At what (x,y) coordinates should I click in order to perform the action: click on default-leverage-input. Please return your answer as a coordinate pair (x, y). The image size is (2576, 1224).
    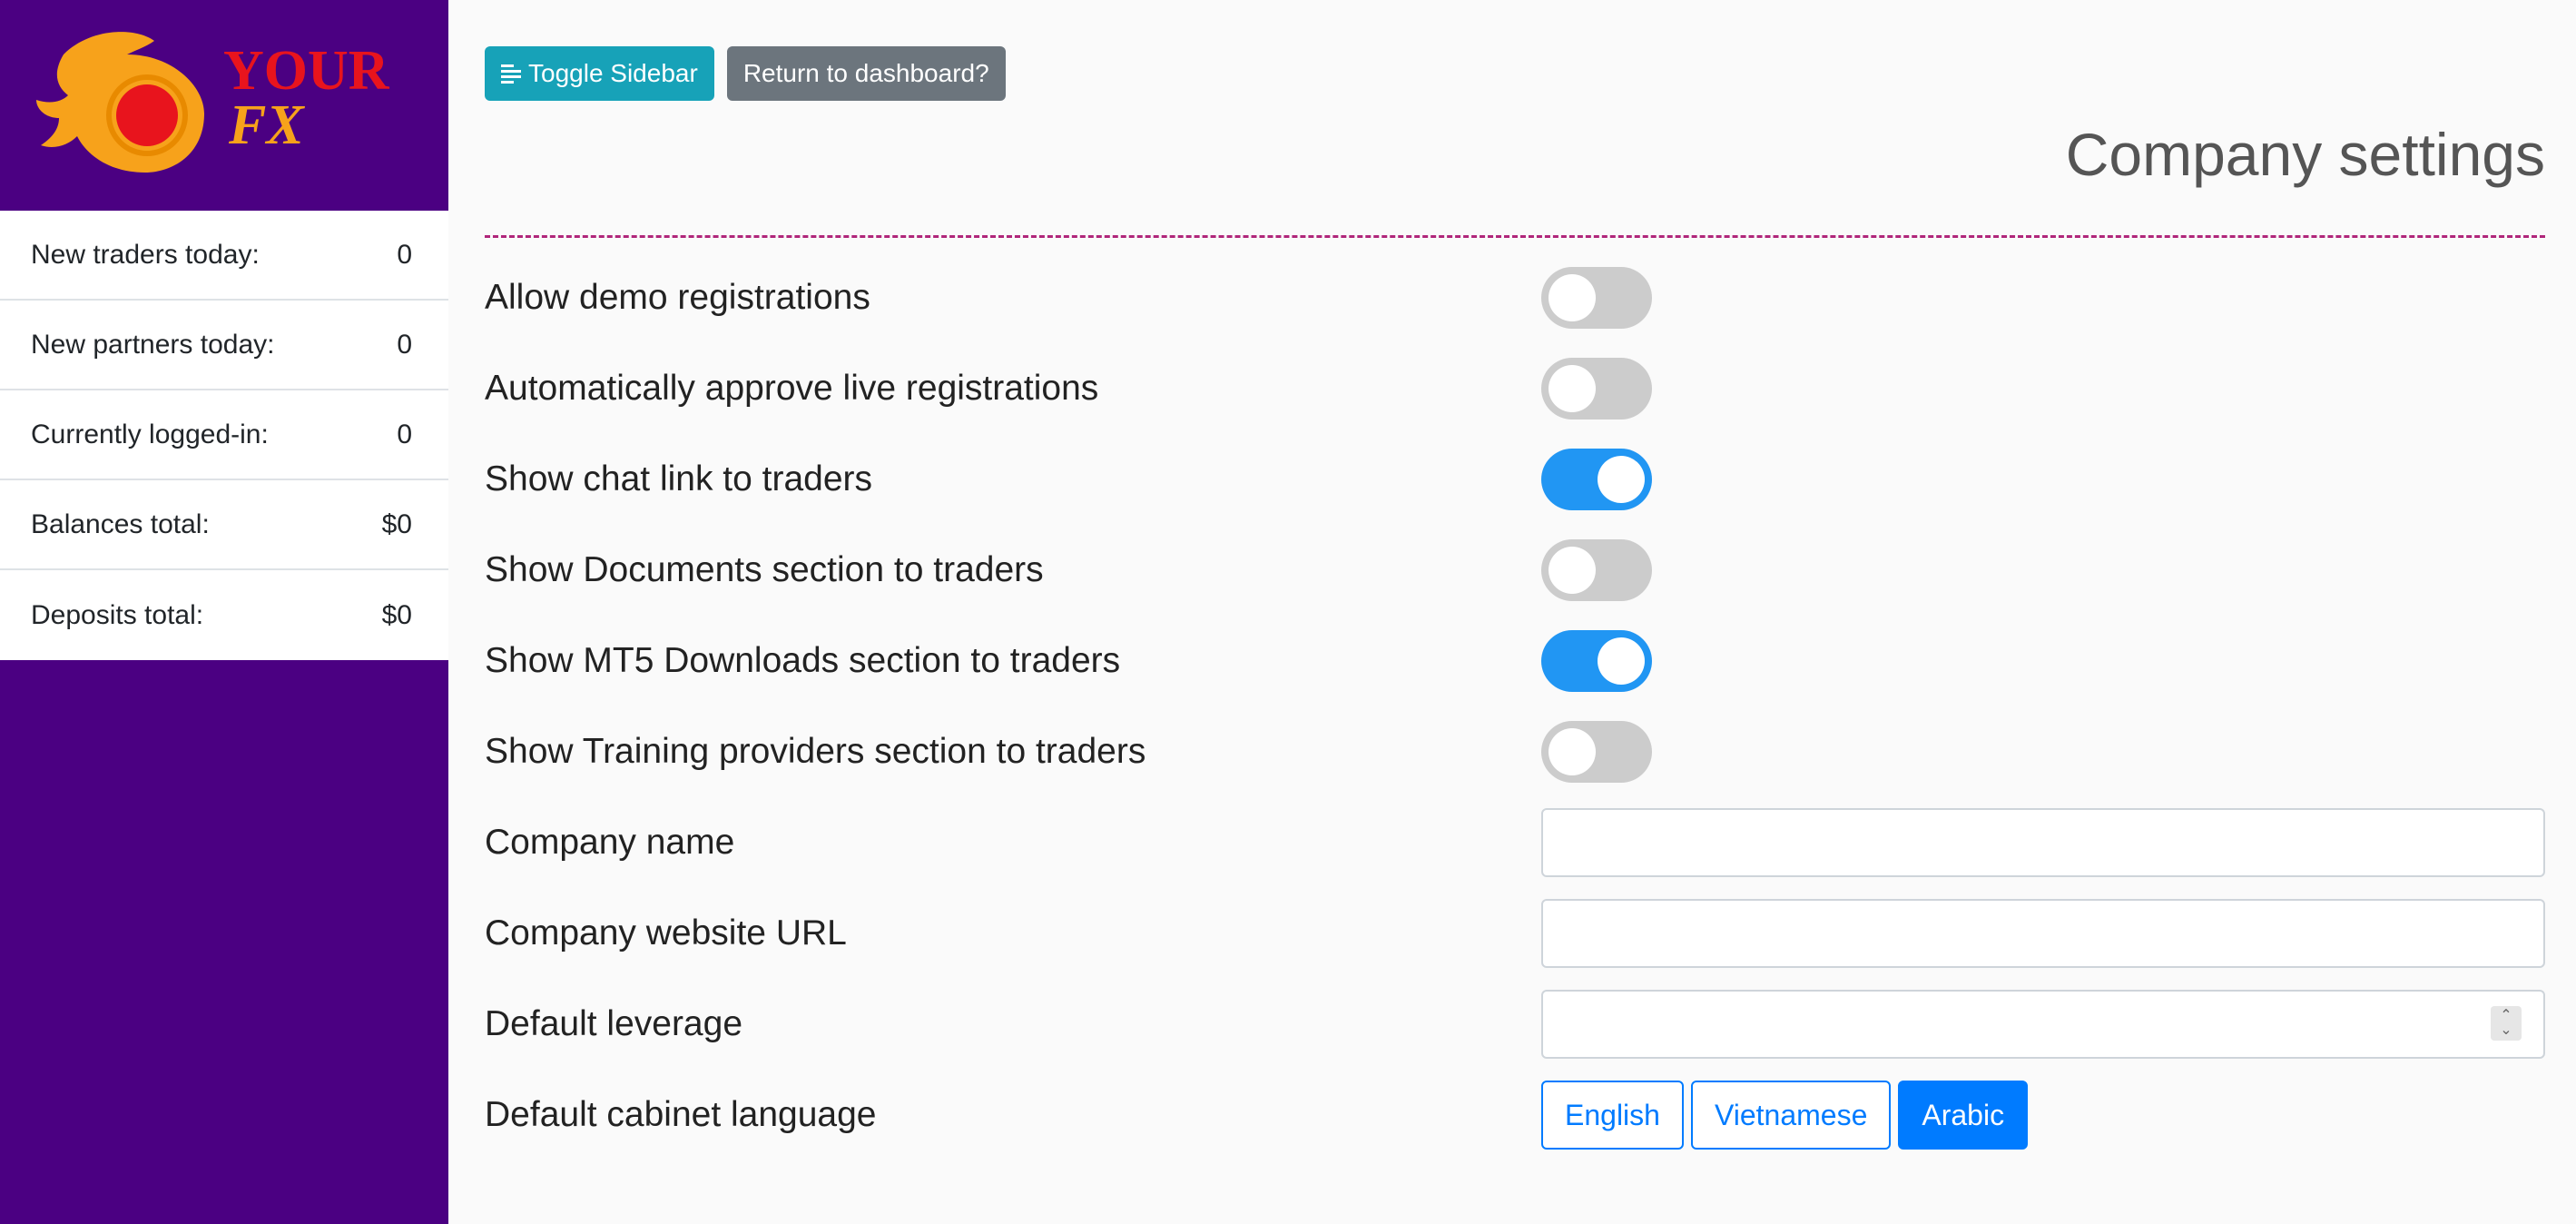
    Looking at the image, I should click on (2043, 1025).